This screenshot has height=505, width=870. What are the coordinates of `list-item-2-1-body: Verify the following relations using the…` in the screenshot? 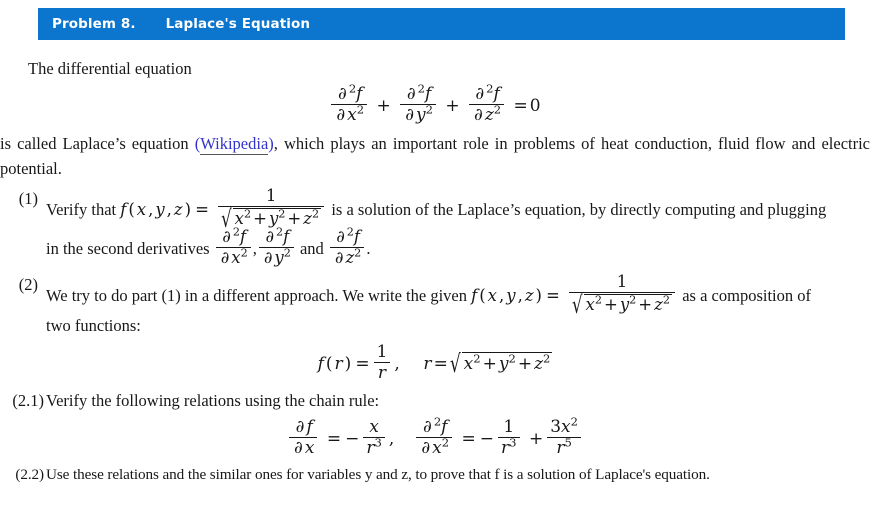 It's located at (458, 401).